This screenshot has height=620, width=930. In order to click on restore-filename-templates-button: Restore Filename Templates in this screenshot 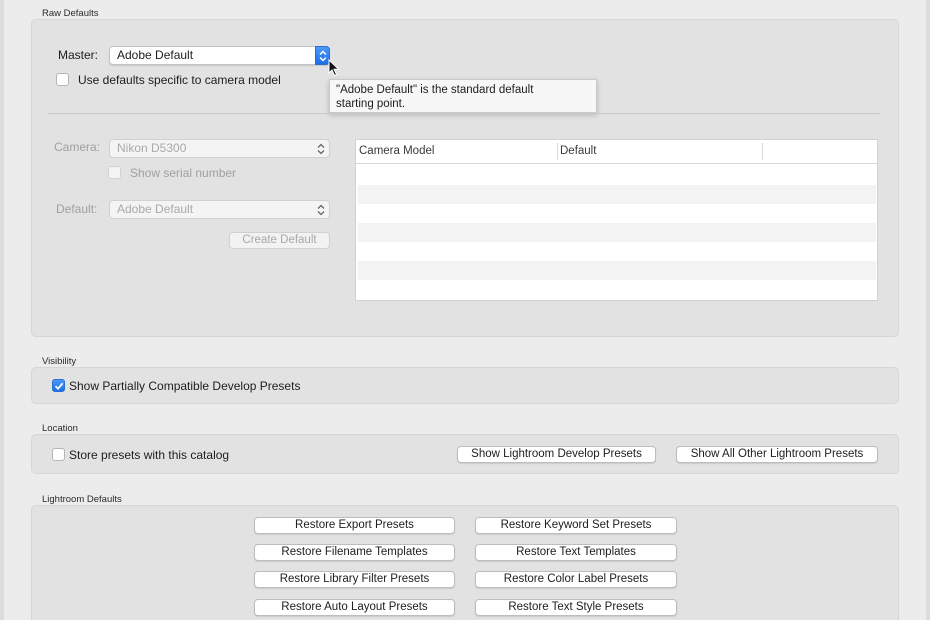, I will do `click(354, 552)`.